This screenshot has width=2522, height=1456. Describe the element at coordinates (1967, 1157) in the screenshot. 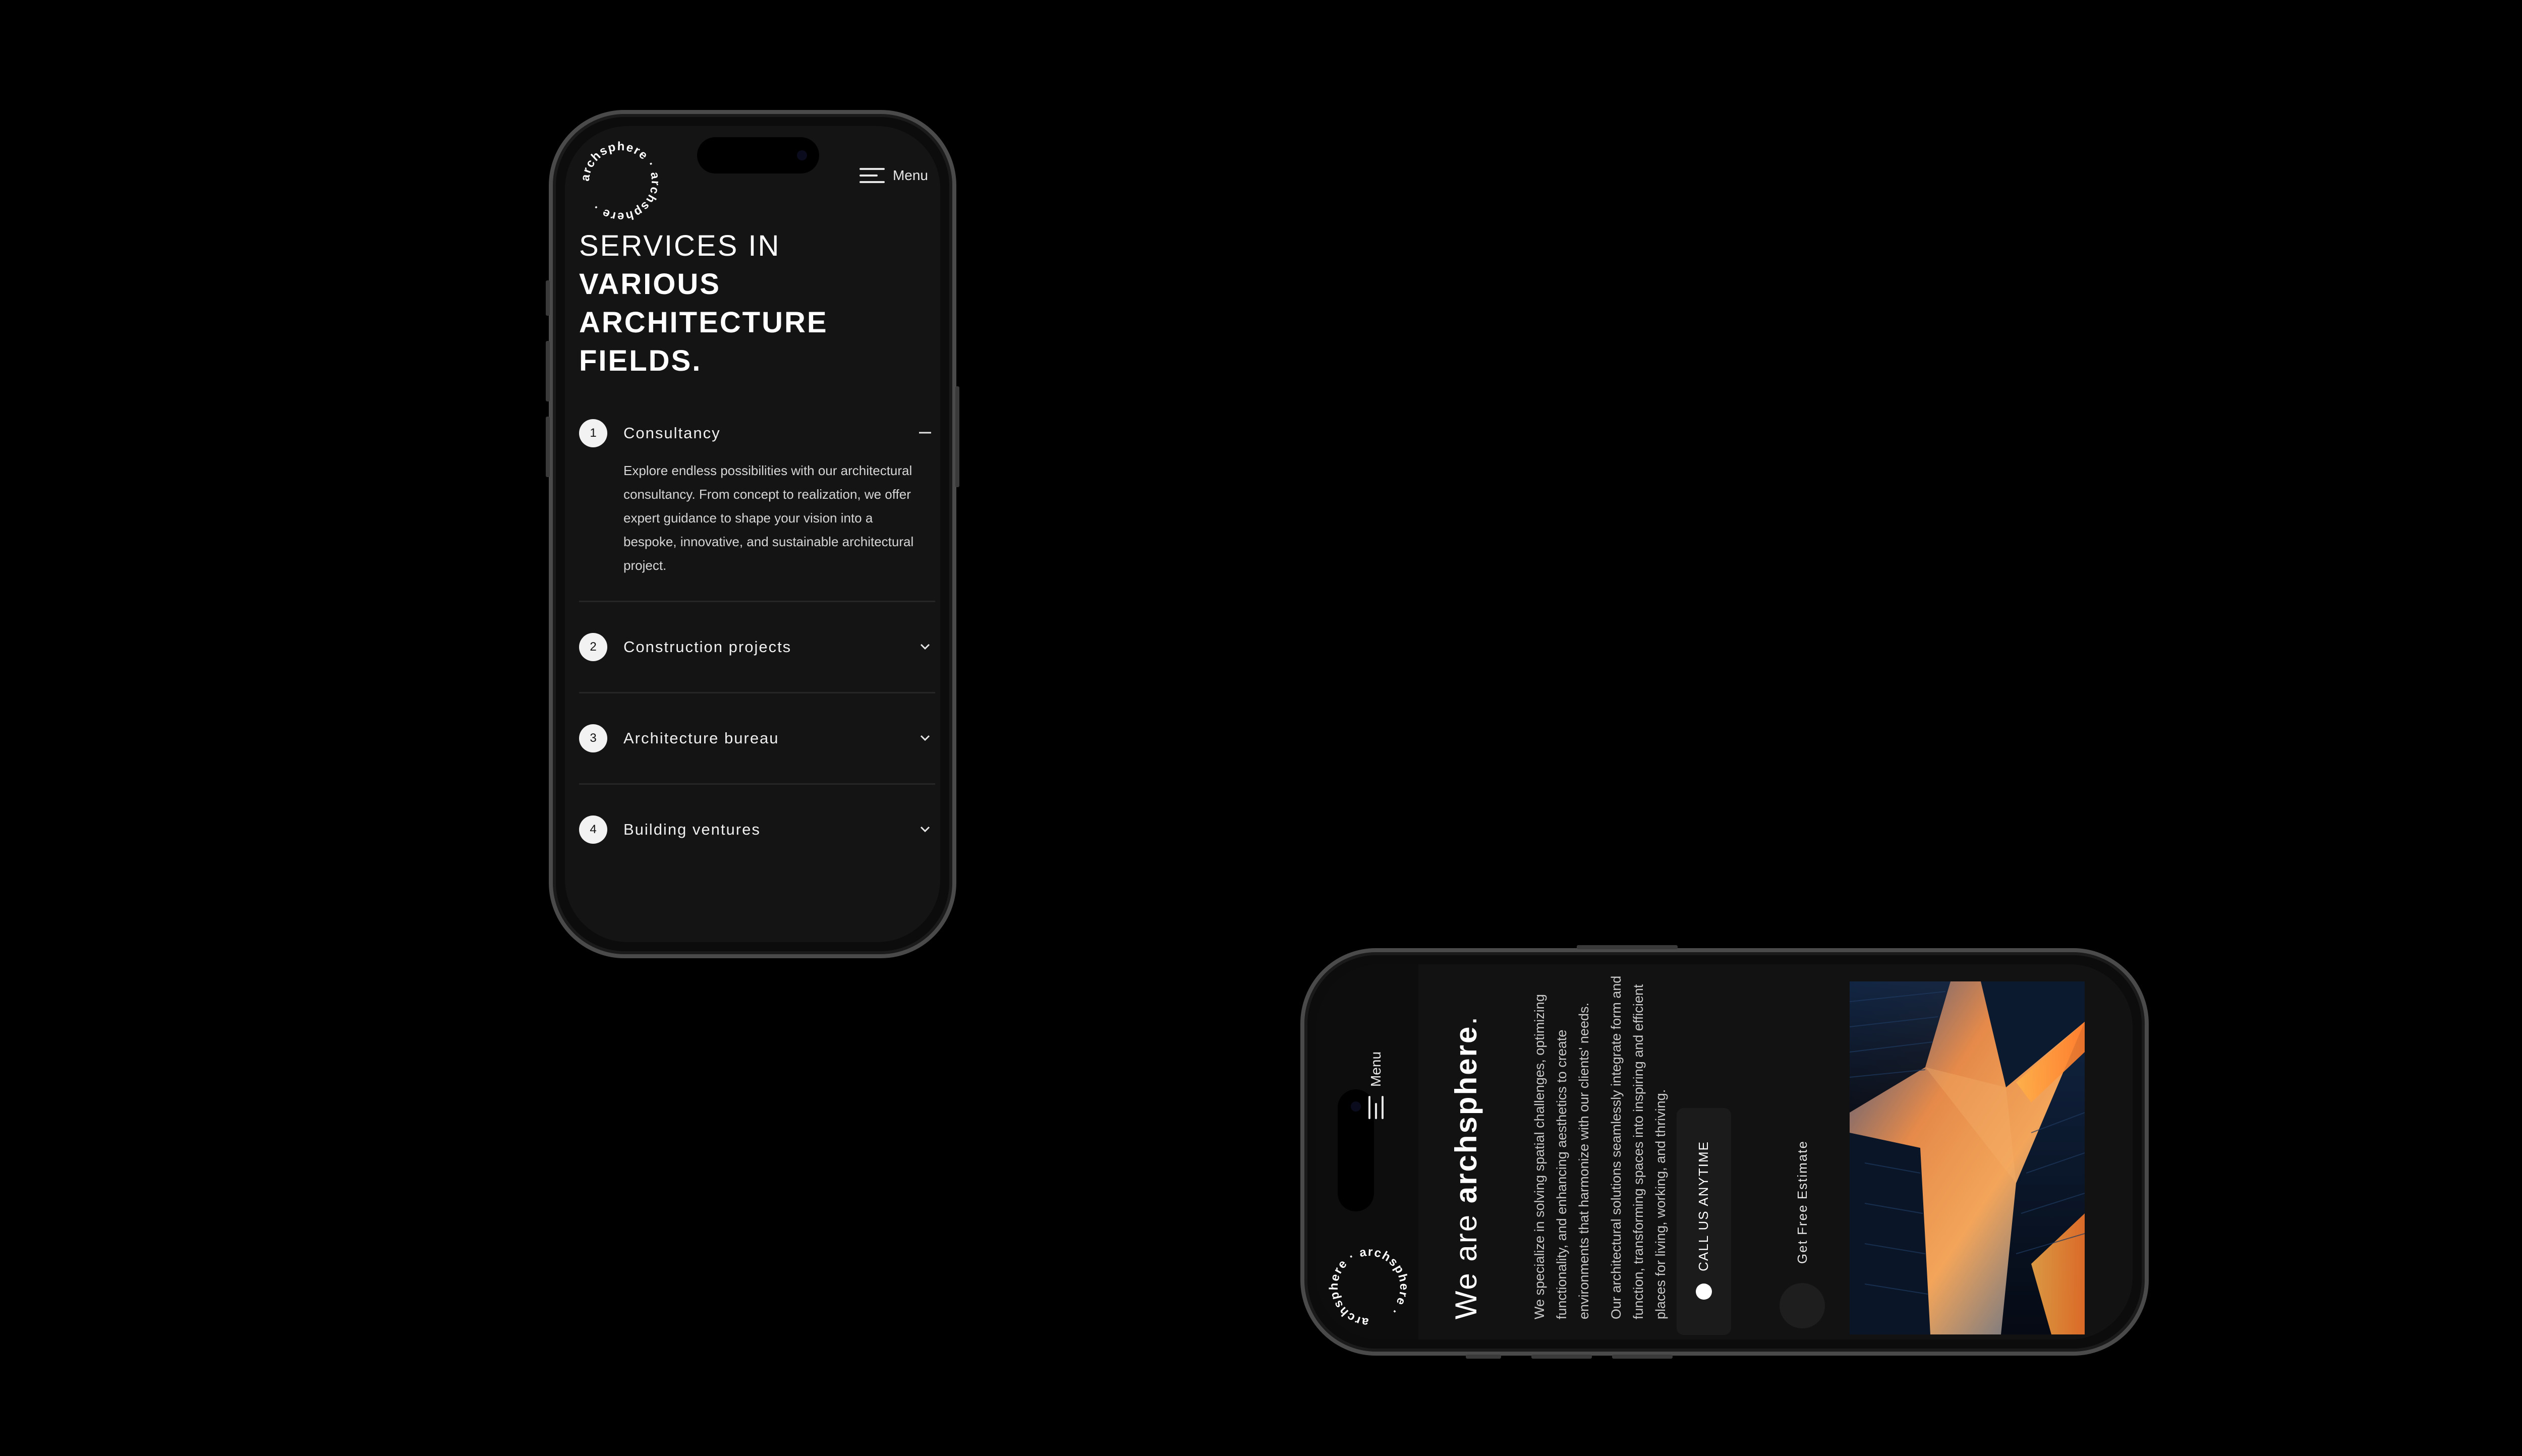

I see `architecture-photo` at that location.